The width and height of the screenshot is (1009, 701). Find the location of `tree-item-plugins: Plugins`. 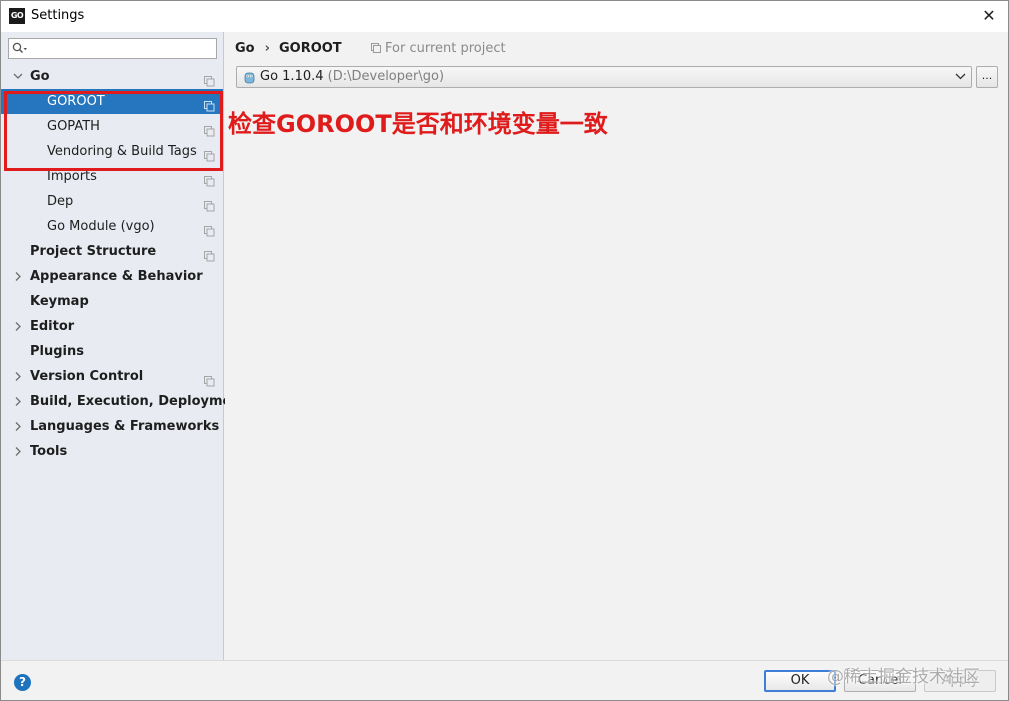

tree-item-plugins: Plugins is located at coordinates (112, 351).